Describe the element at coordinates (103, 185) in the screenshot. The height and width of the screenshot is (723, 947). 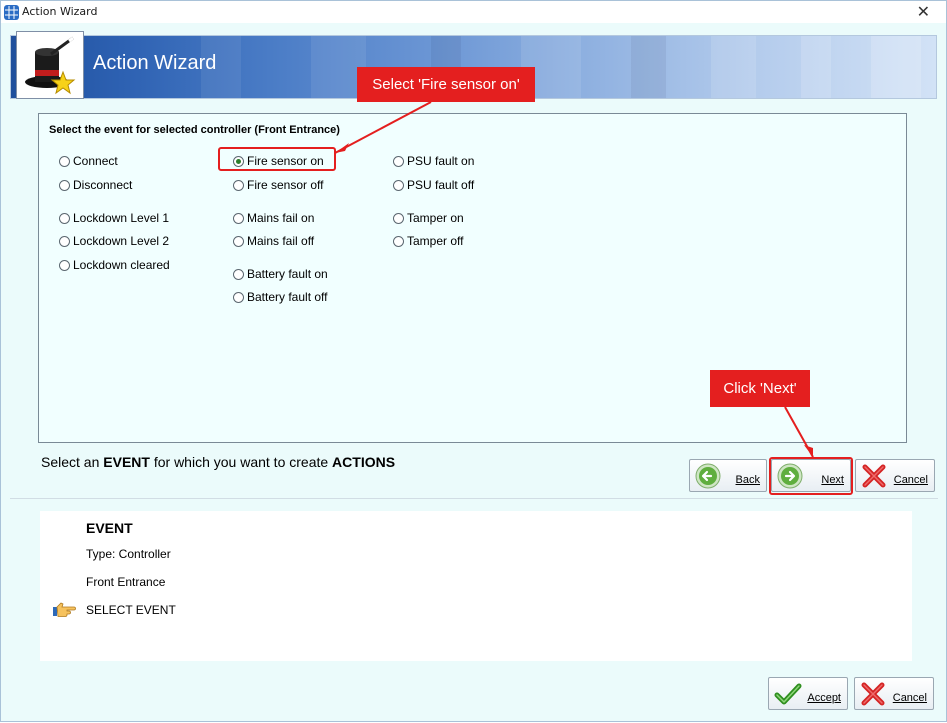
I see `radio-label: Disconnect` at that location.